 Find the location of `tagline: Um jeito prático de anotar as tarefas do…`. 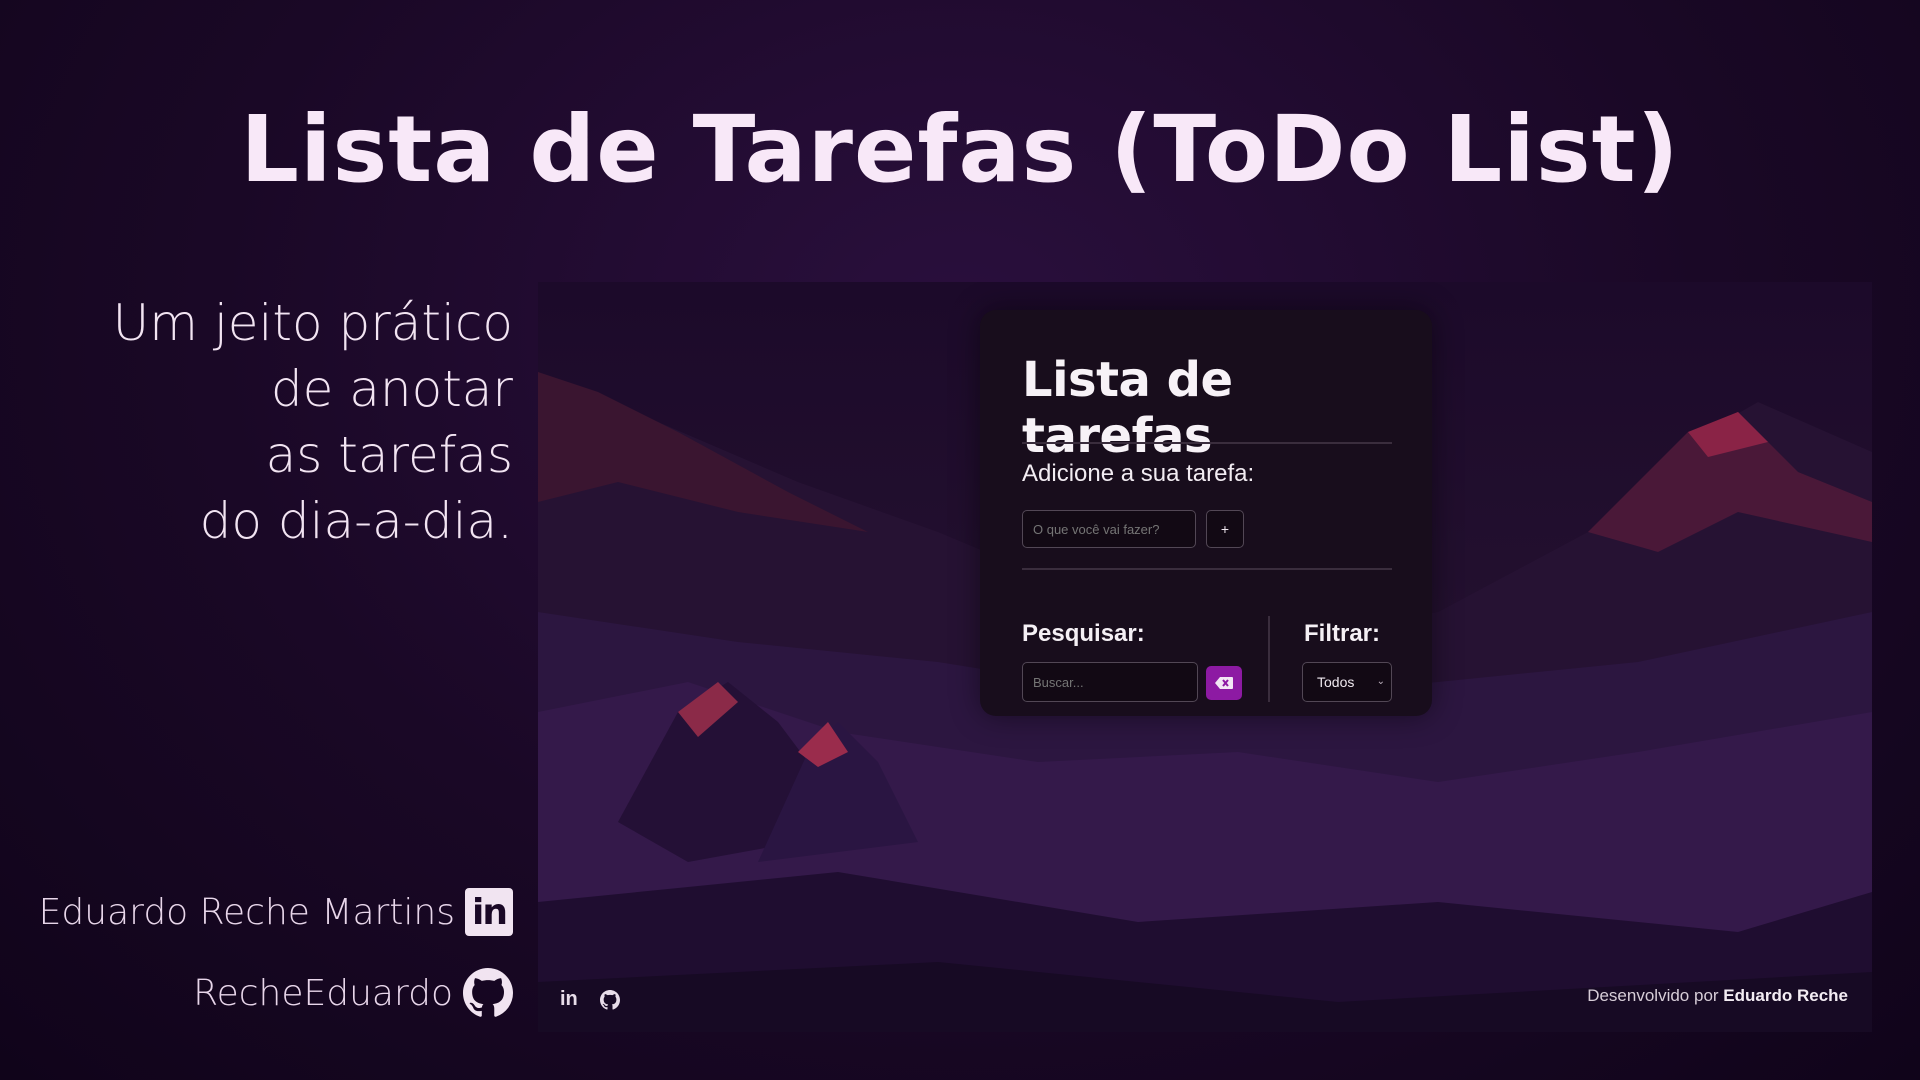

tagline: Um jeito prático de anotar as tarefas do… is located at coordinates (313, 422).